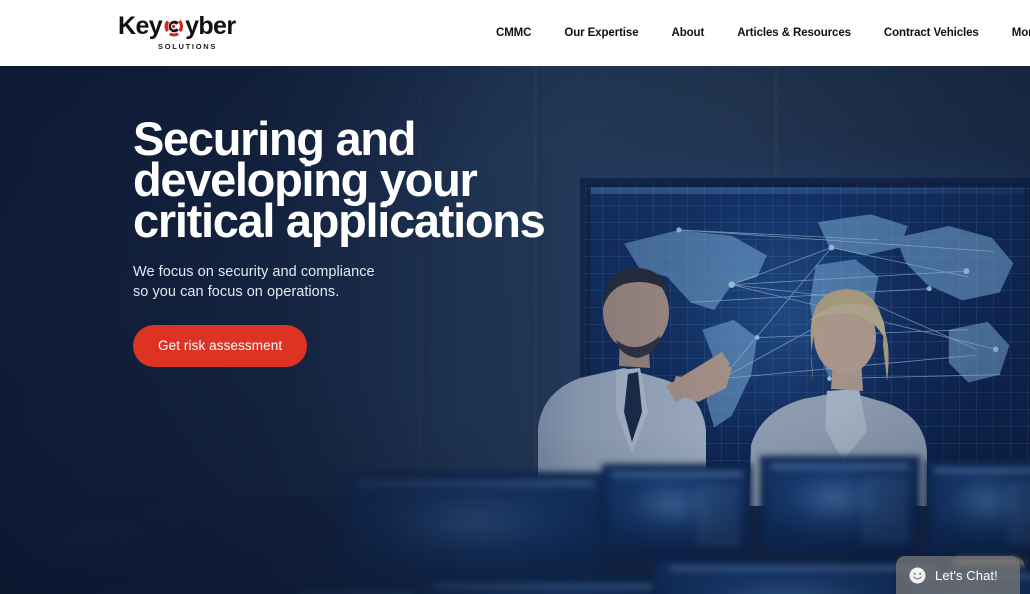 The image size is (1030, 594). I want to click on nav-item-more: More, so click(1021, 33).